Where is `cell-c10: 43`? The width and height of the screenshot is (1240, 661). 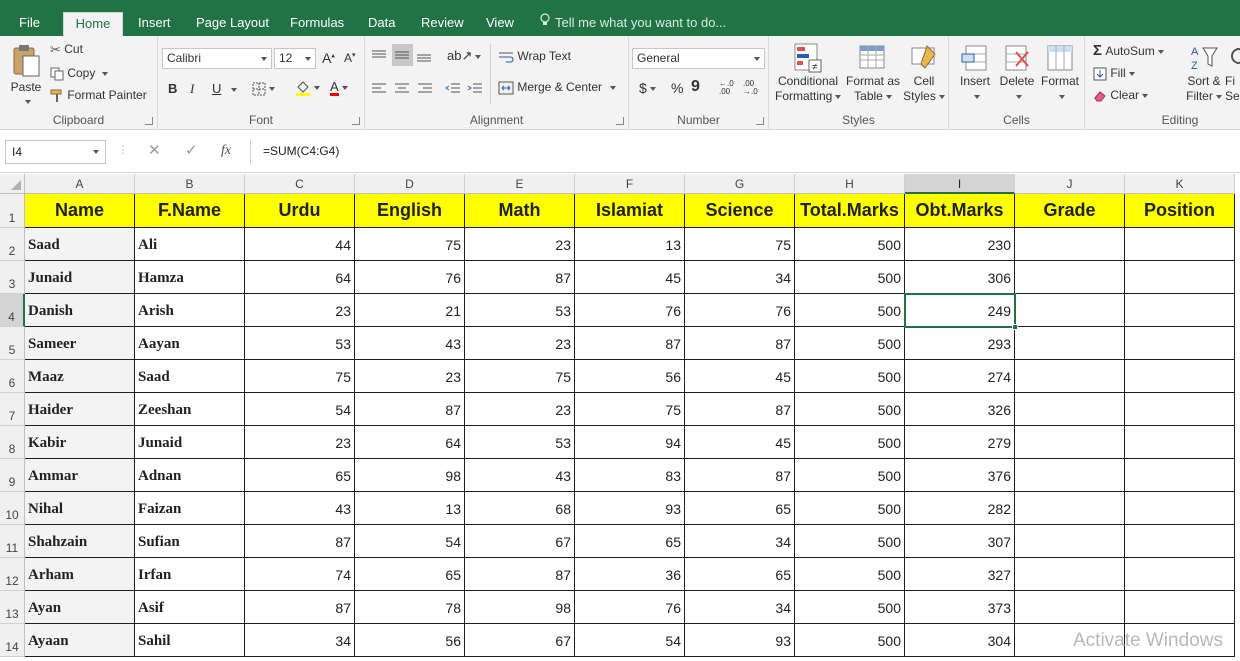
cell-c10: 43 is located at coordinates (300, 508).